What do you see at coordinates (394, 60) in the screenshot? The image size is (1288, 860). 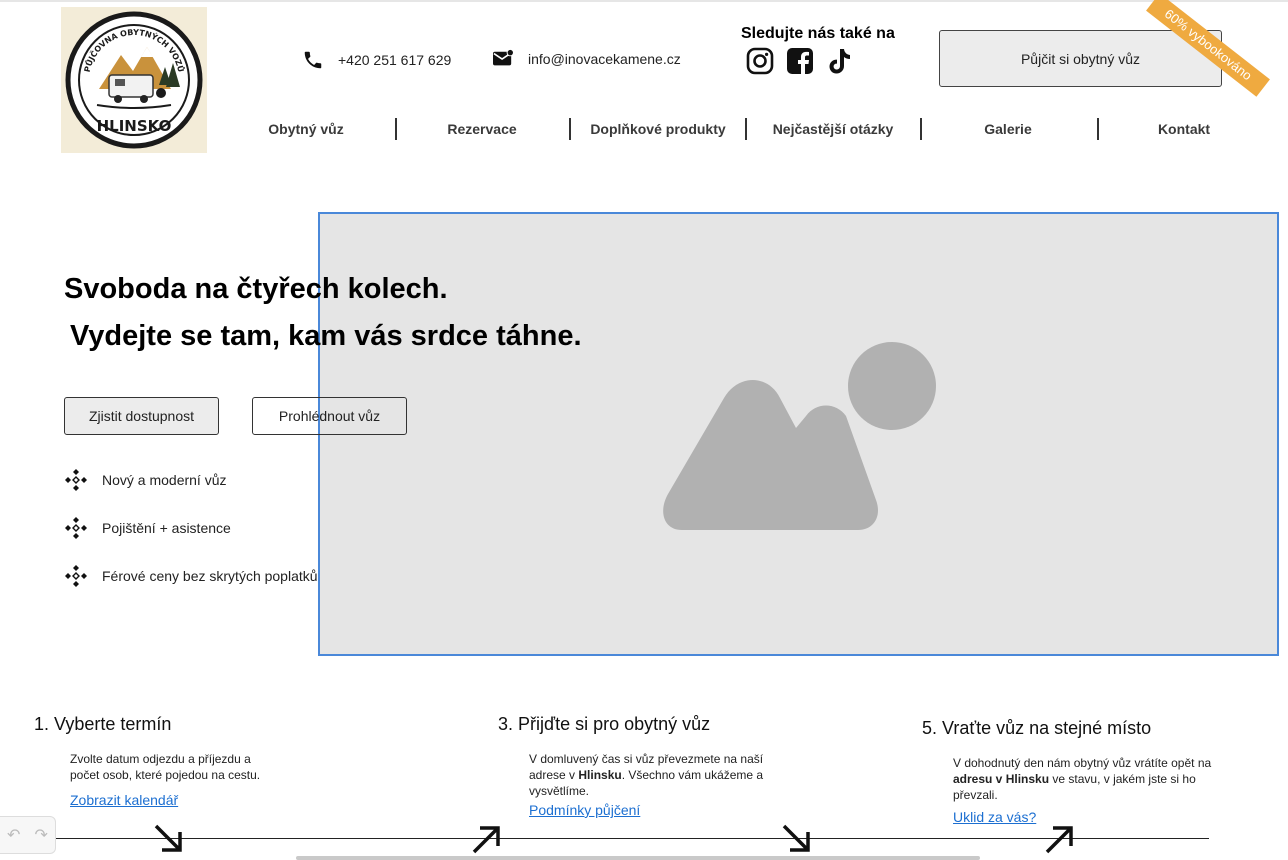 I see `phone-number: +420 251 617 629` at bounding box center [394, 60].